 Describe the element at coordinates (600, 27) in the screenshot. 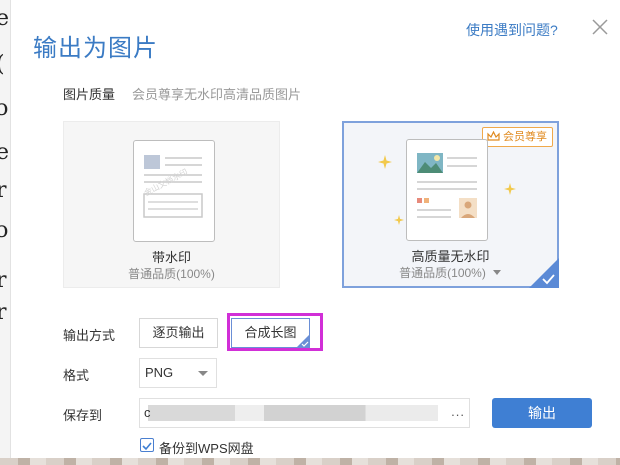

I see `close-icon` at that location.